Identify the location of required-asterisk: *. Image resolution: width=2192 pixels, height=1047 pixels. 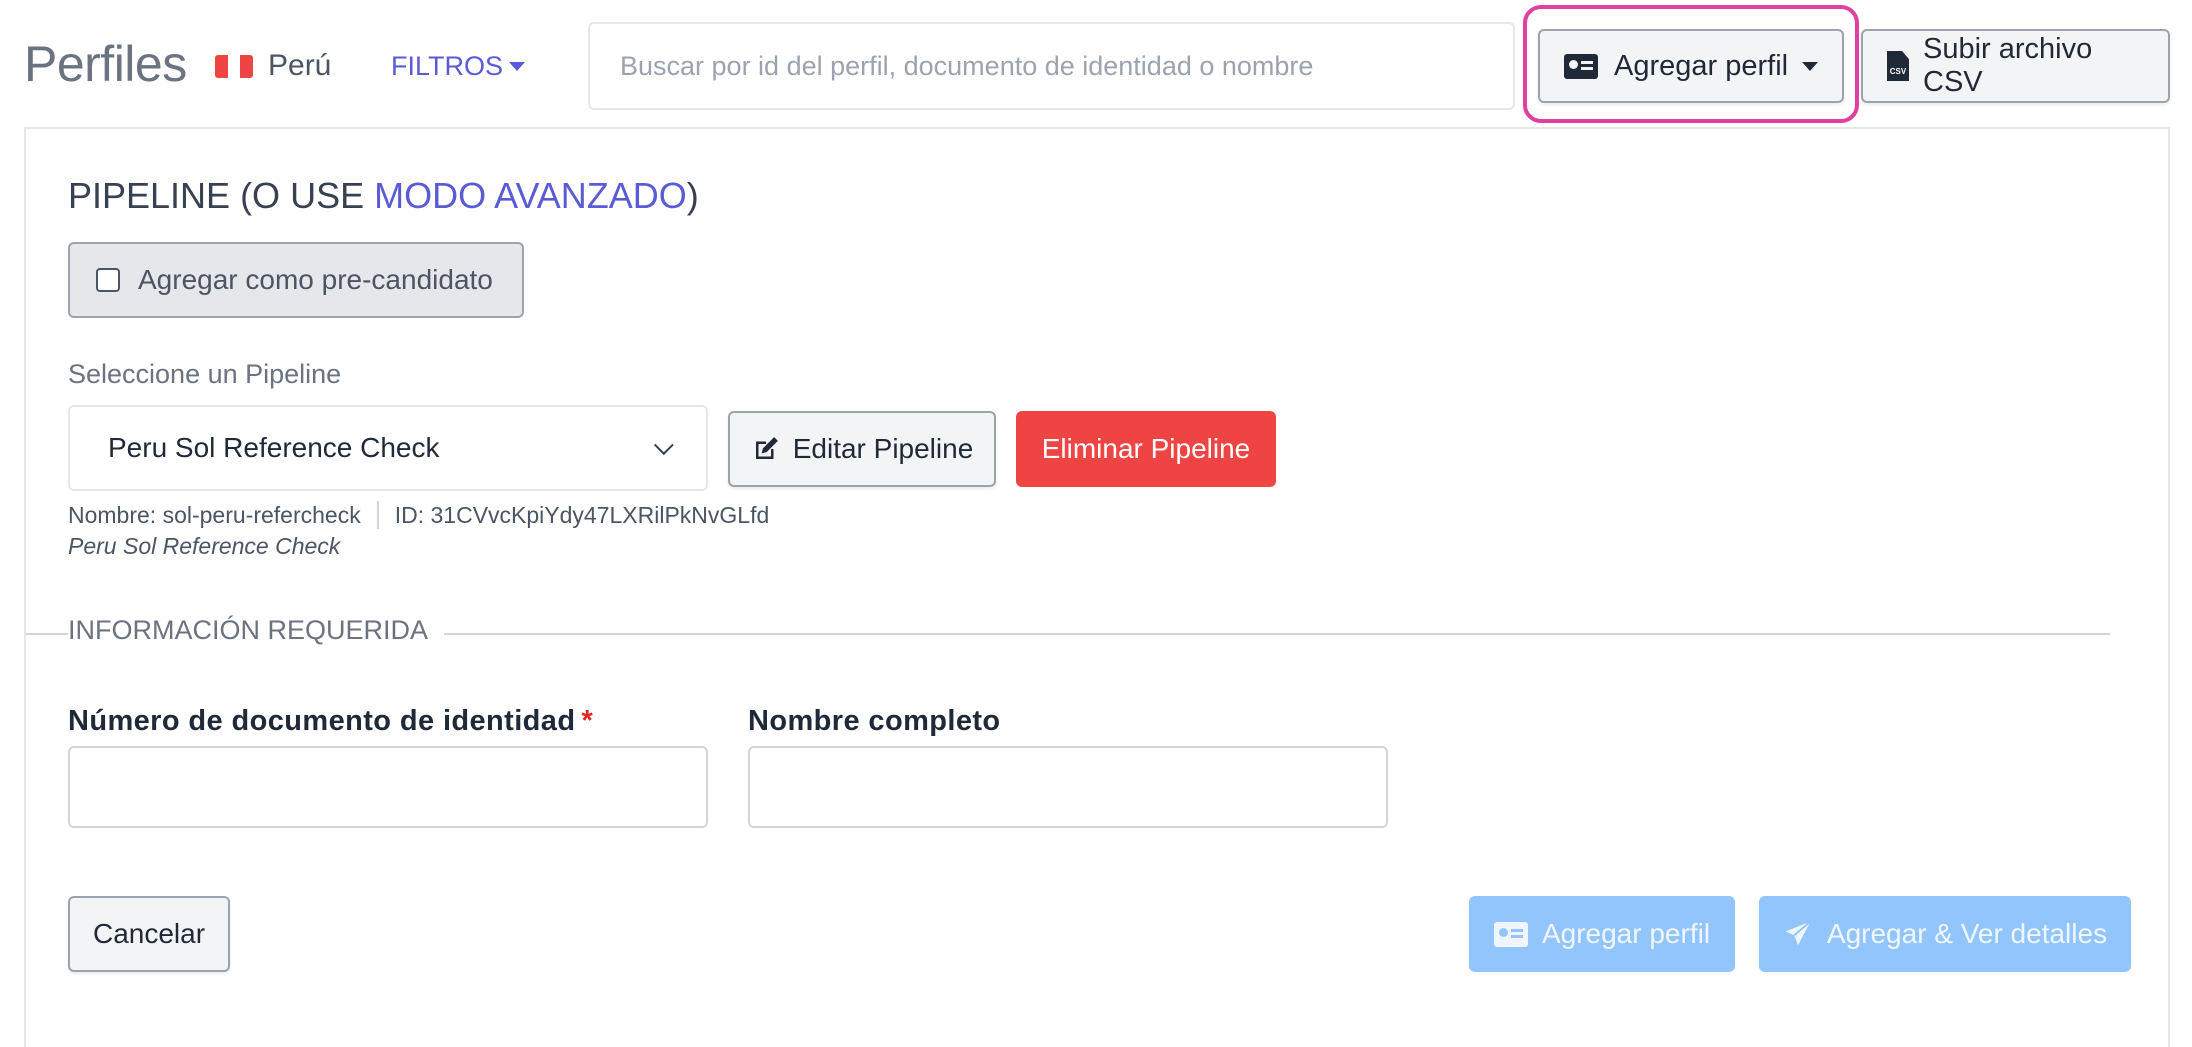
(587, 721).